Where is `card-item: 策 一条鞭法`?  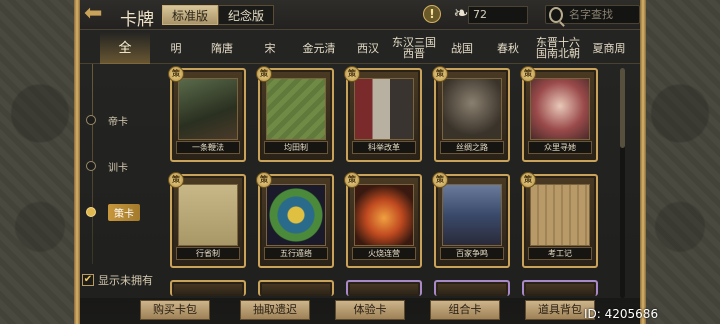 card-item: 策 一条鞭法 is located at coordinates (207, 114).